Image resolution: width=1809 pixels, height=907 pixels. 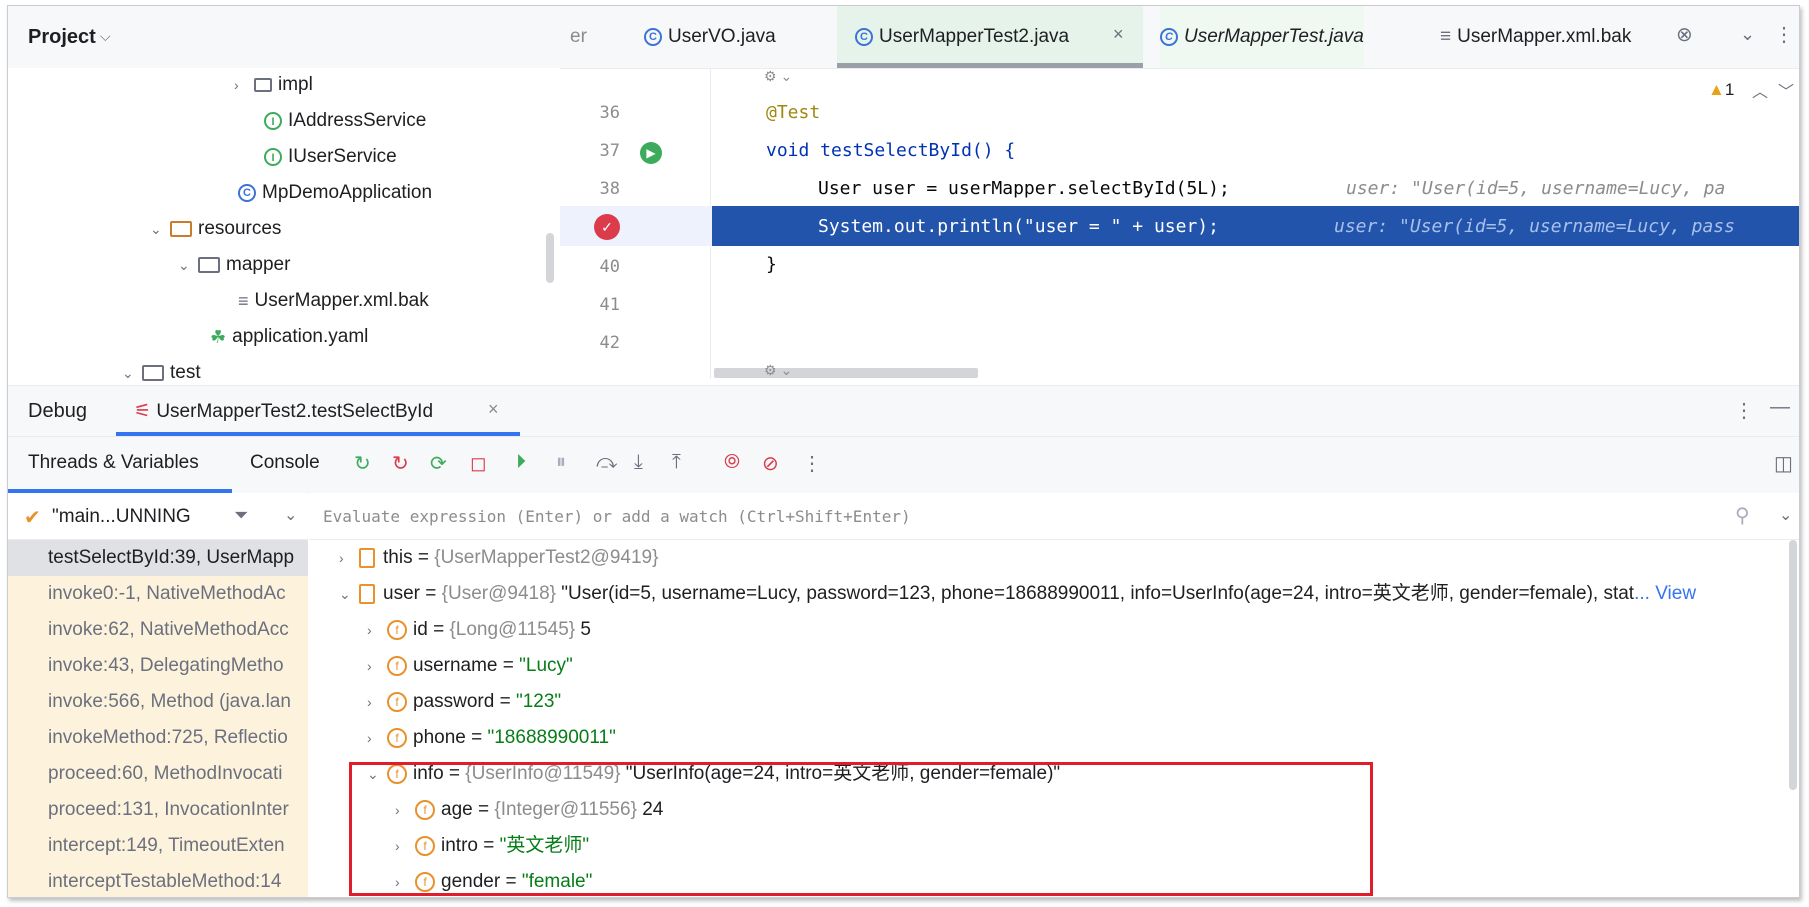 I want to click on line-number: 36, so click(x=609, y=113).